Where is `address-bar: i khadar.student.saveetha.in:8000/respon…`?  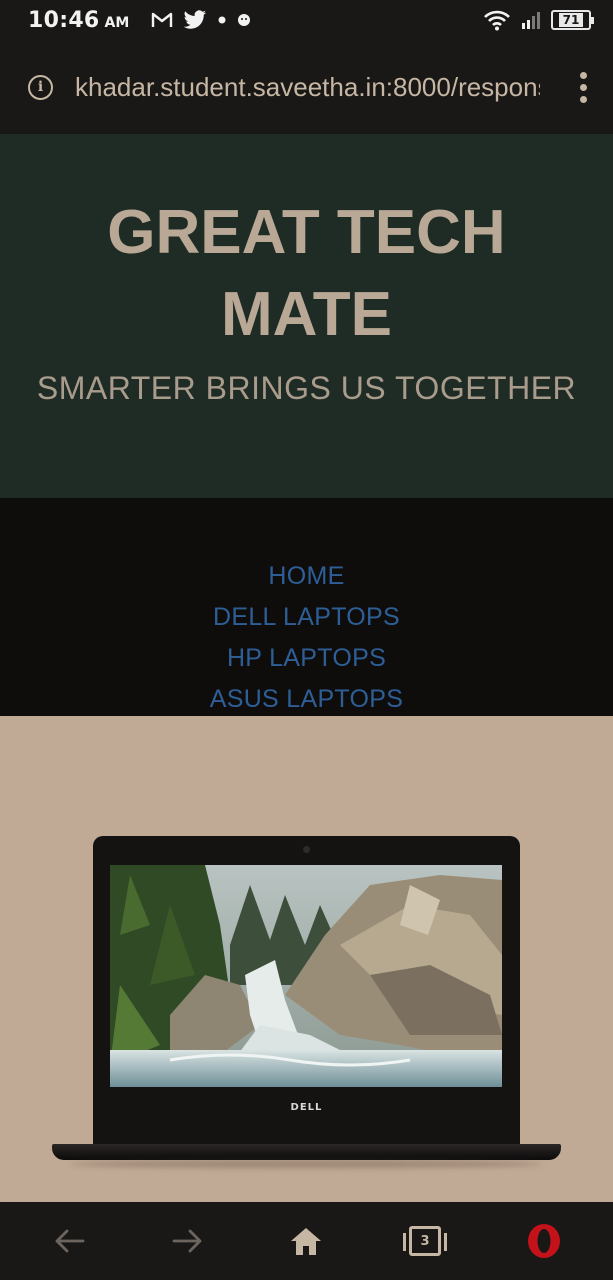
address-bar: i khadar.student.saveetha.in:8000/respon… is located at coordinates (306, 87).